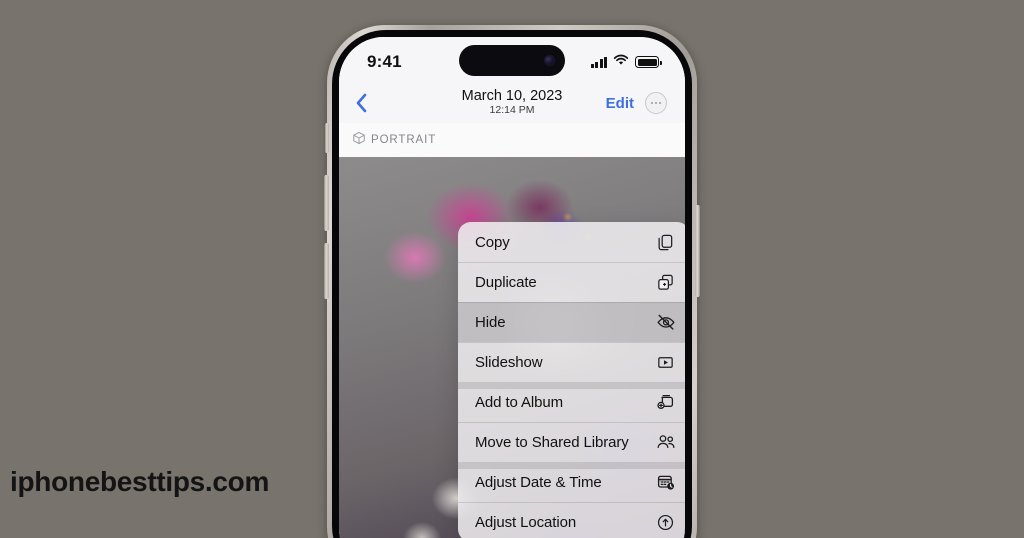 This screenshot has width=1024, height=538. I want to click on menu-item-add-to-album: Add to Album, so click(571, 402).